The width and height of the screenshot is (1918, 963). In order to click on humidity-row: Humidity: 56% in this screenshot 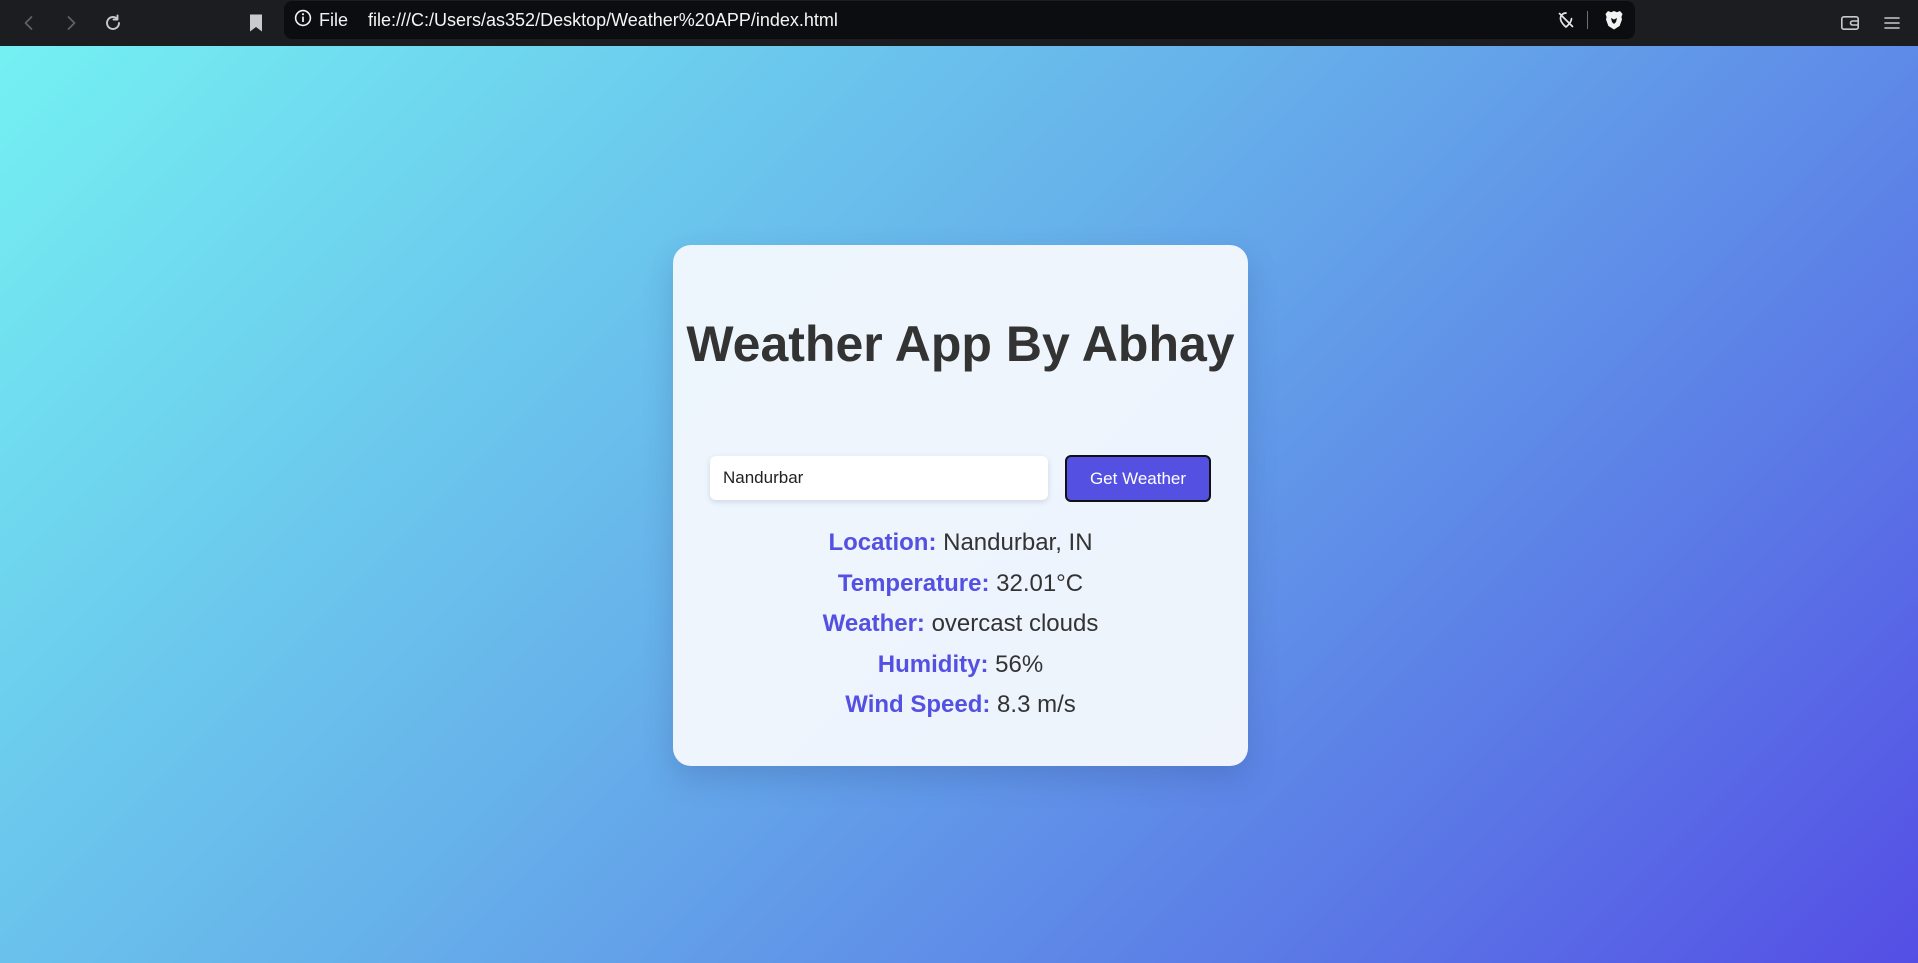, I will do `click(960, 665)`.